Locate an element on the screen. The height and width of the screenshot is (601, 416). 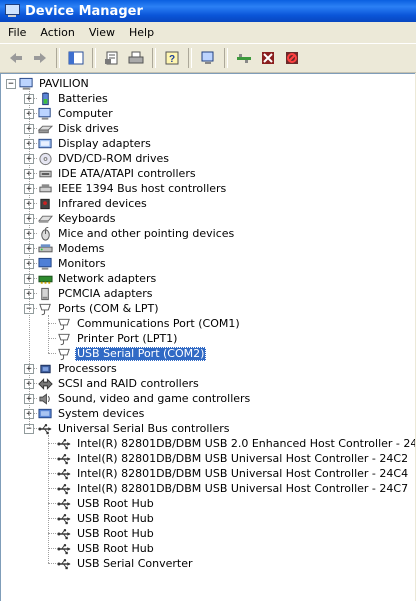
monitor-icon is located at coordinates (45, 263).